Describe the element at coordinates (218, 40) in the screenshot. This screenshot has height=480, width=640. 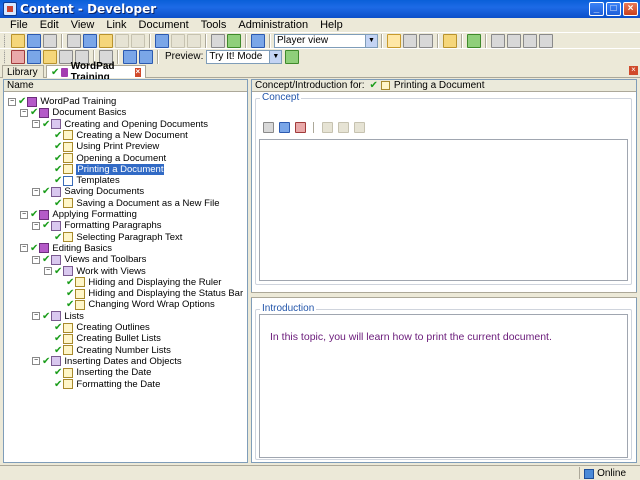
I see `find-icon` at that location.